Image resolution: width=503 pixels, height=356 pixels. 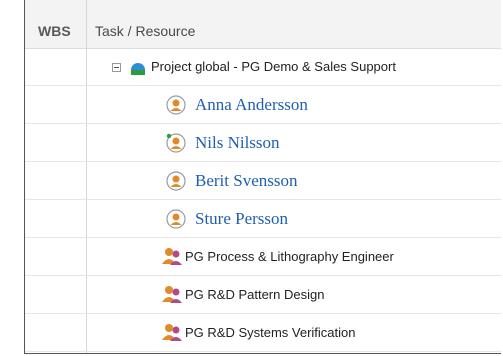 I want to click on resource-row: Berit Svensson, so click(x=263, y=181).